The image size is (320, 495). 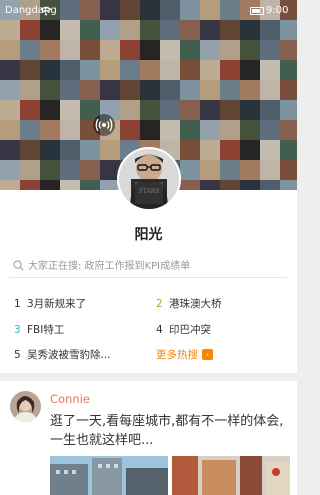 I want to click on more-hot-searches-label: 更多热搜, so click(x=177, y=355).